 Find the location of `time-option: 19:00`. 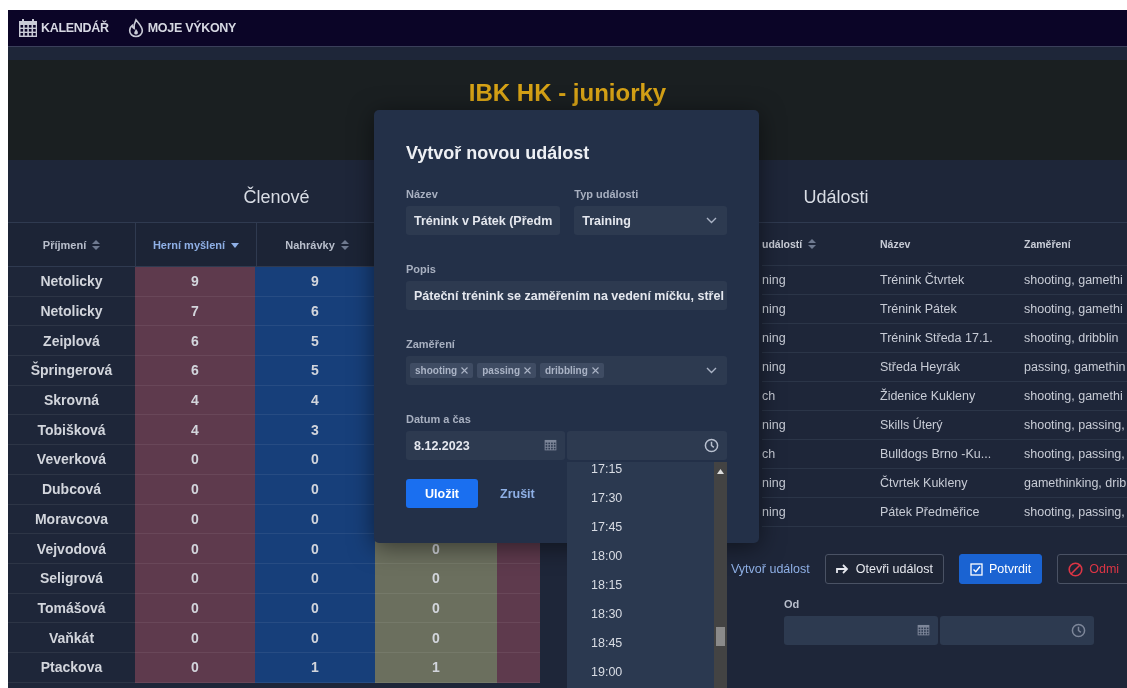

time-option: 19:00 is located at coordinates (607, 671).